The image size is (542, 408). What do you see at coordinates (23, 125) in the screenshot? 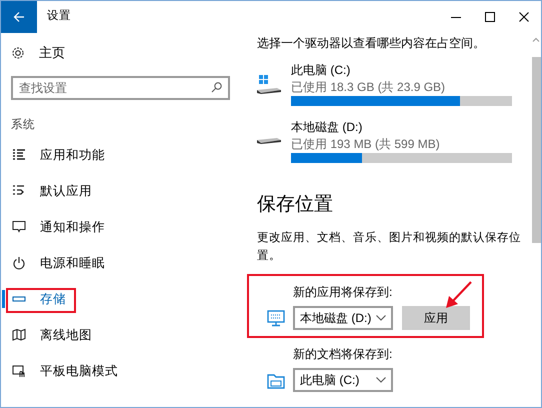
I see `section-label: 系统` at bounding box center [23, 125].